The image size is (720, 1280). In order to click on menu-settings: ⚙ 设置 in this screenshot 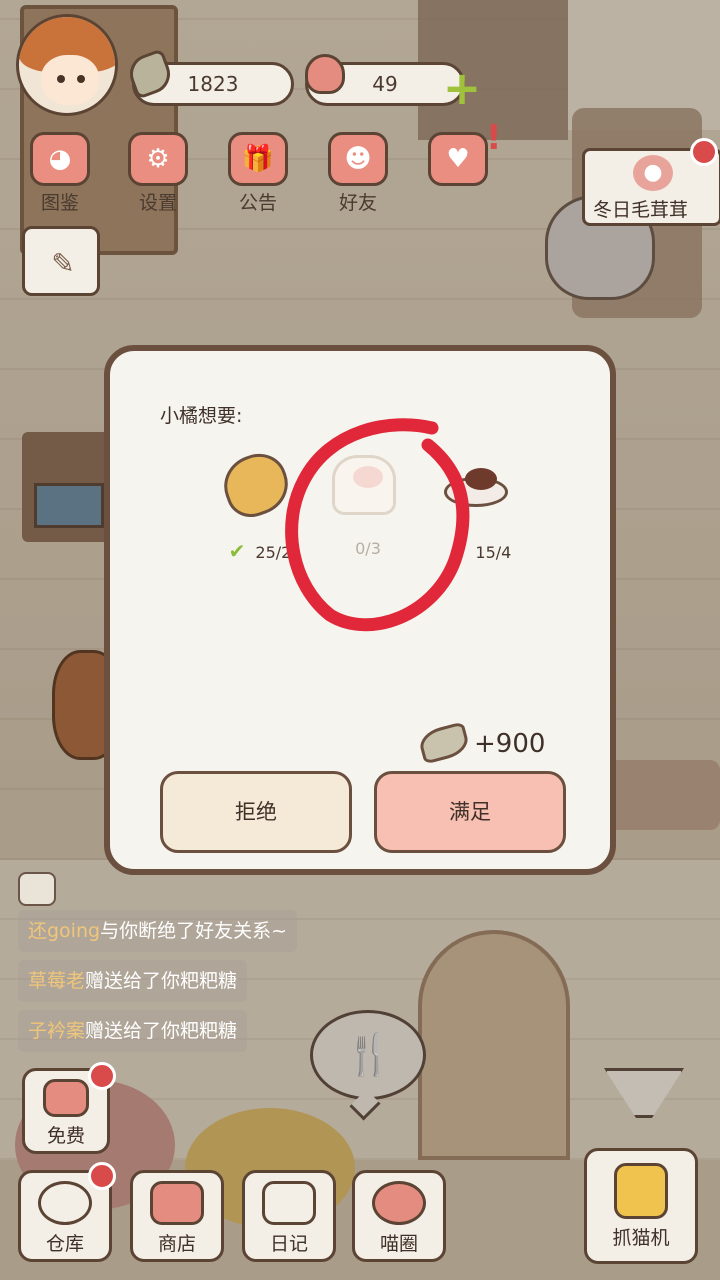, I will do `click(158, 173)`.